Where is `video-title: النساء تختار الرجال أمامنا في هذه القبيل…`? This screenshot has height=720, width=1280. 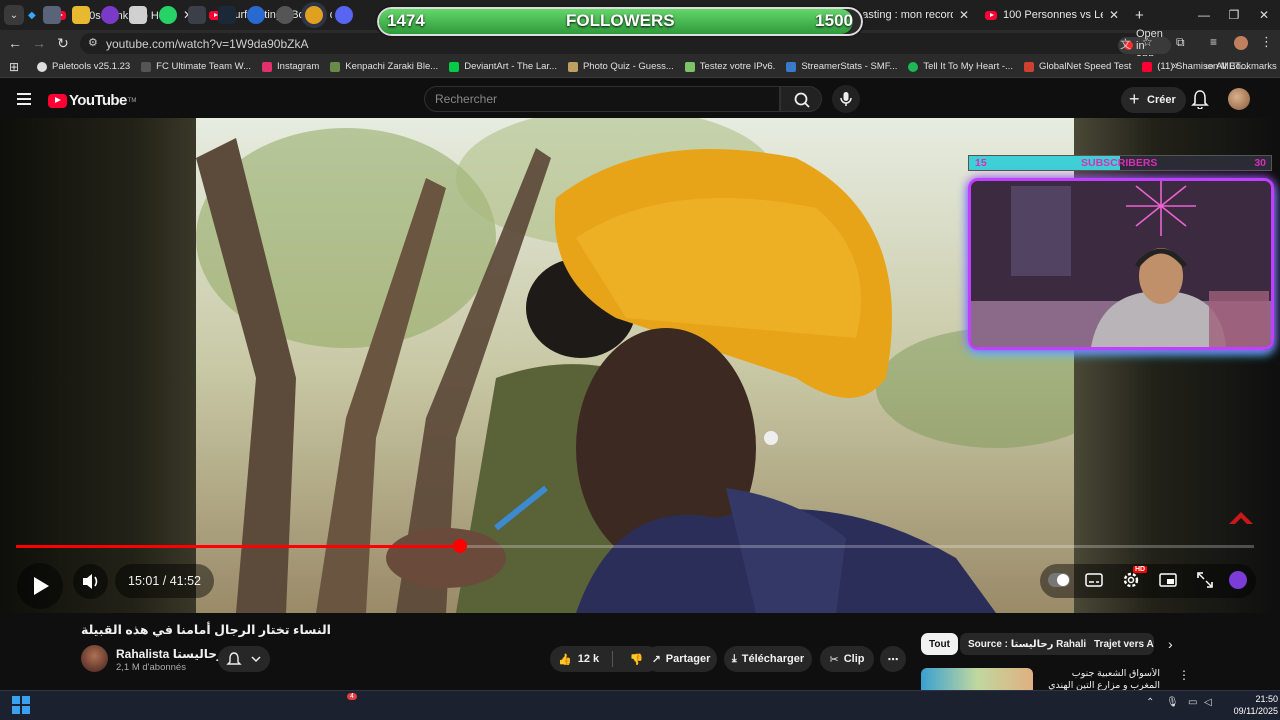
video-title: النساء تختار الرجال أمامنا في هذه القبيل… is located at coordinates (206, 630).